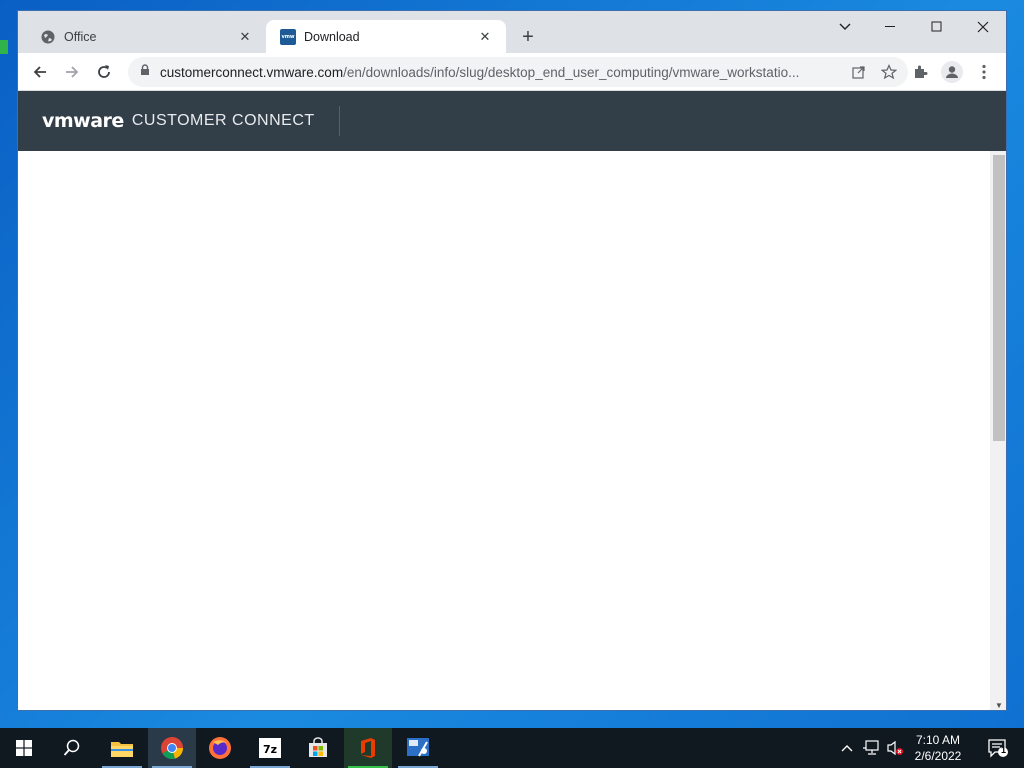 The width and height of the screenshot is (1024, 768). I want to click on action-center-notifications-icon: 1, so click(998, 748).